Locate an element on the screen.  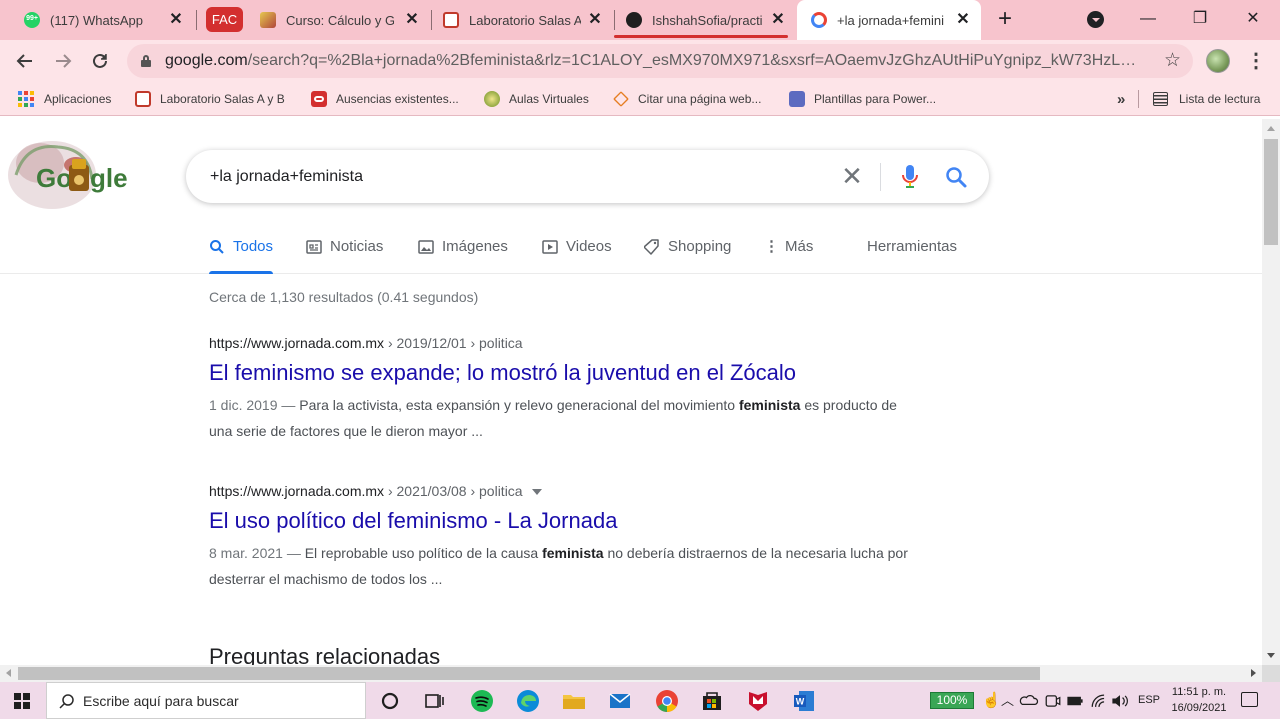
close-window-button: ✕ is located at coordinates (1253, 19).